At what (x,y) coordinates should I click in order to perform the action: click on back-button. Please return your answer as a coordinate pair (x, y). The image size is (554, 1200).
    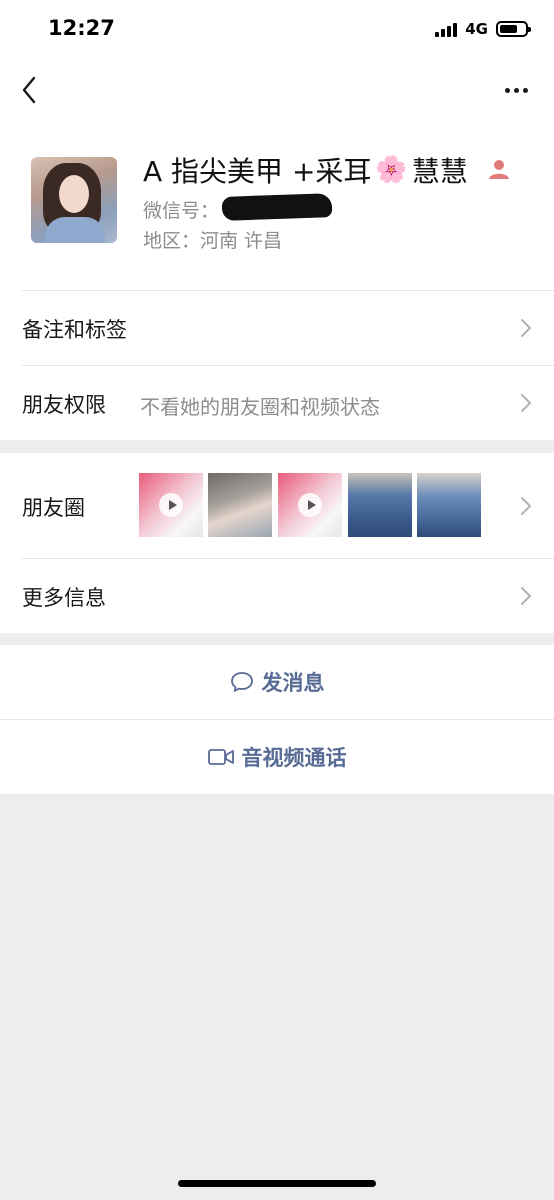
    Looking at the image, I should click on (32, 90).